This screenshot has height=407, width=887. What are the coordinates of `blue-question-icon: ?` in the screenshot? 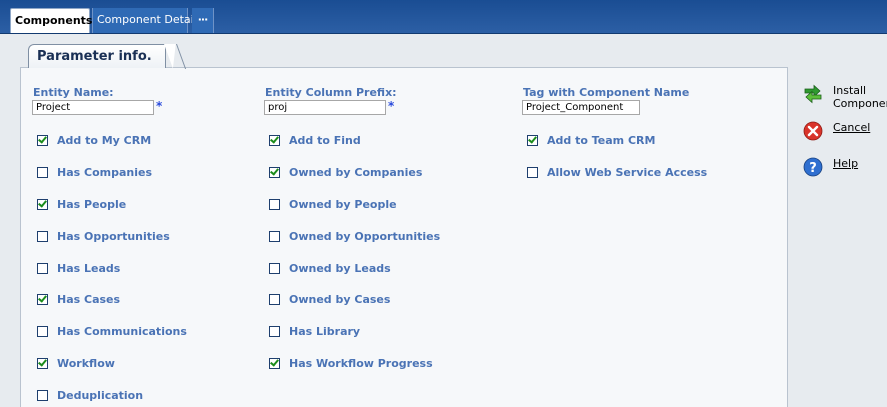 It's located at (813, 167).